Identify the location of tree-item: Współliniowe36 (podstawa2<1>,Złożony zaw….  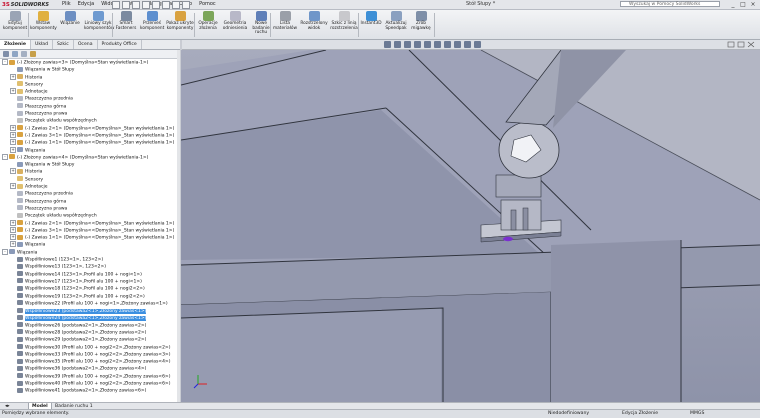
(88, 368).